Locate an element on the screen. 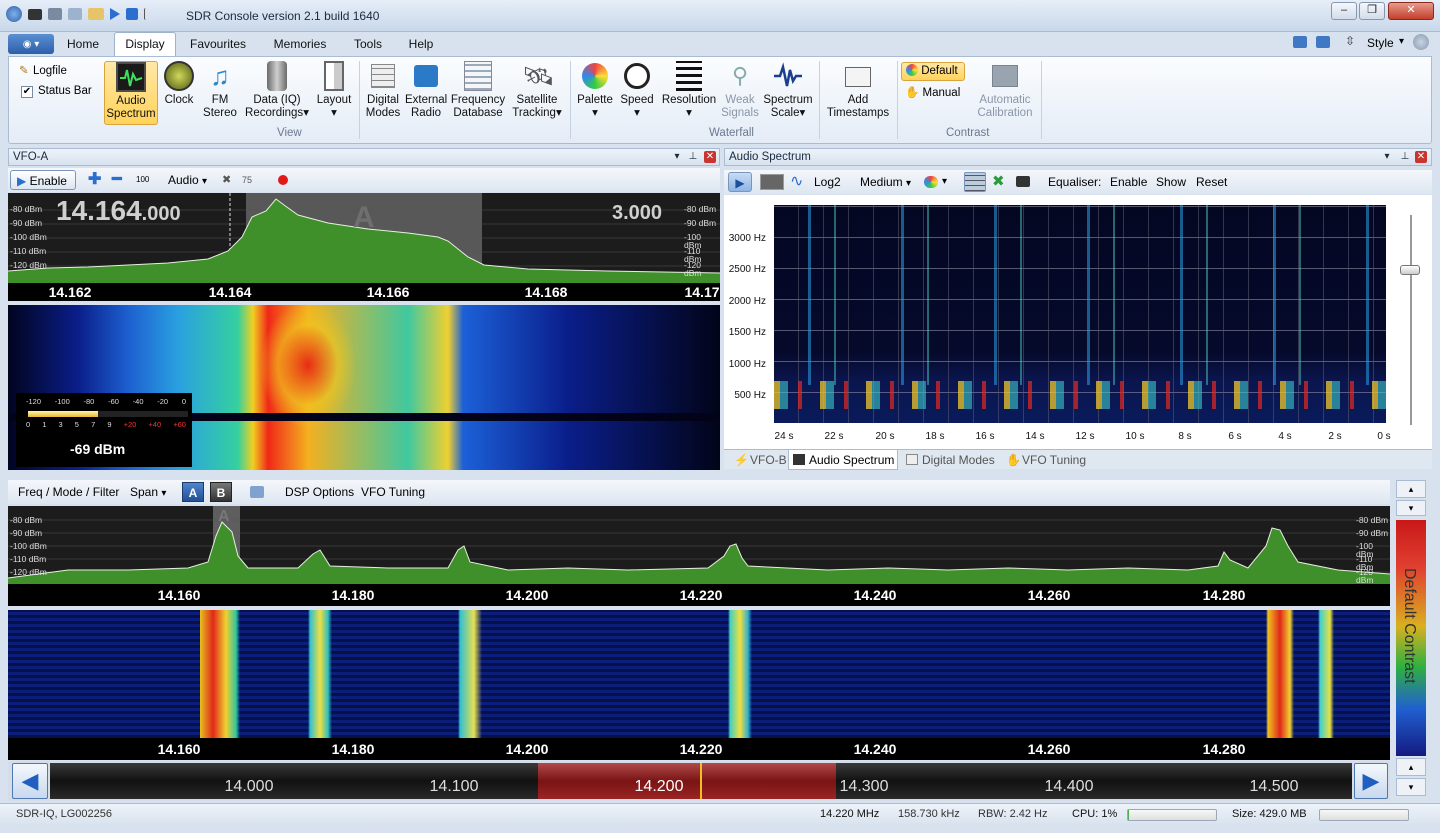 The height and width of the screenshot is (833, 1440). spectrum-scale-button: Spectrum Scale▾ is located at coordinates (788, 93).